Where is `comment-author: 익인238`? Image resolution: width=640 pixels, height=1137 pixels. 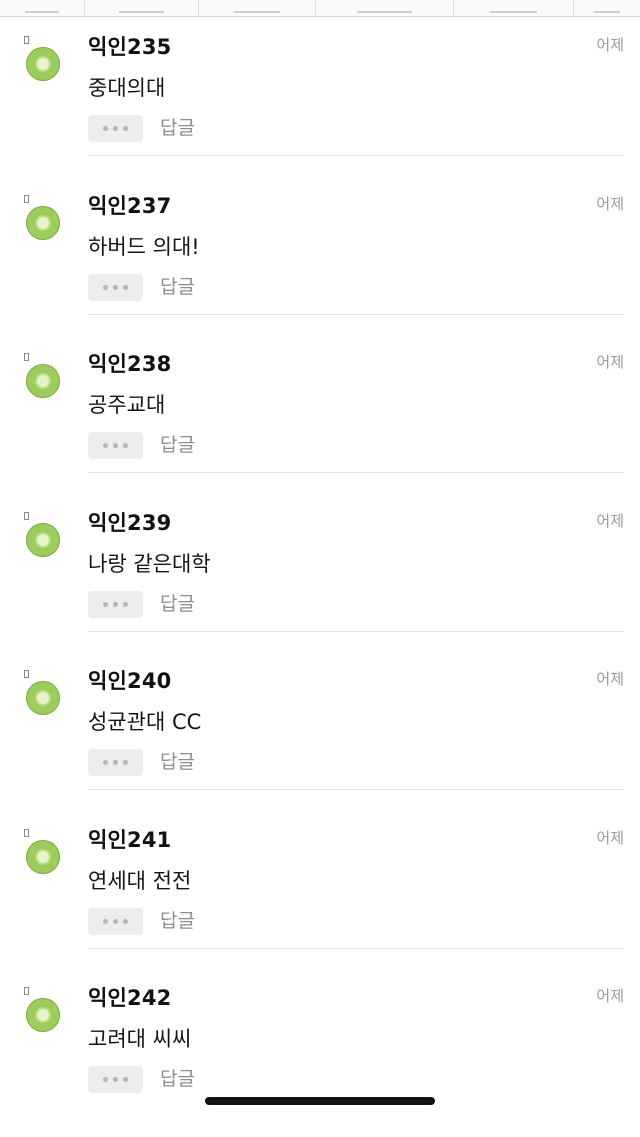
comment-author: 익인238 is located at coordinates (129, 363).